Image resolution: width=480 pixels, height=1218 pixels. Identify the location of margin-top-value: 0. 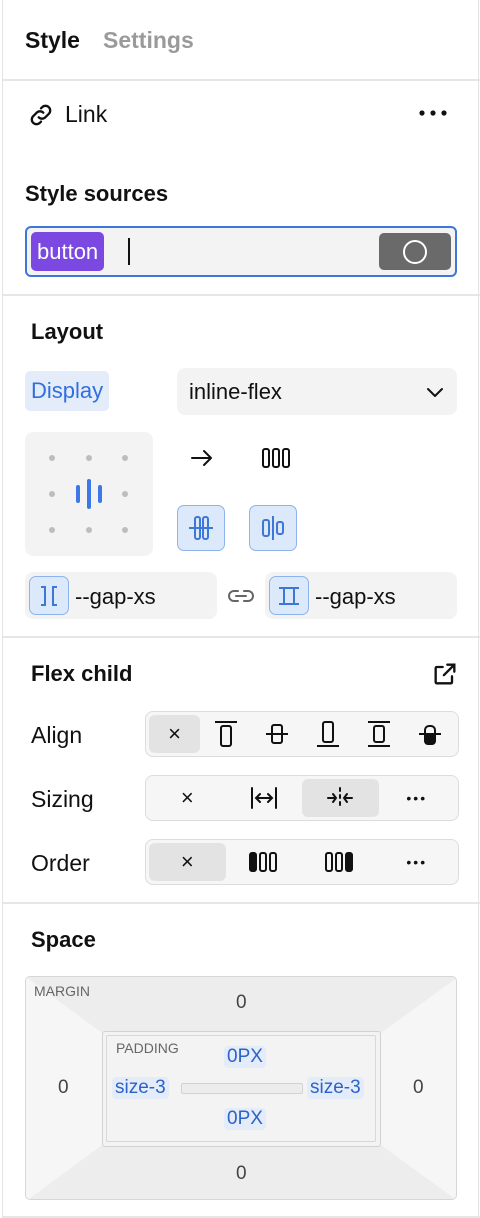
(241, 1003).